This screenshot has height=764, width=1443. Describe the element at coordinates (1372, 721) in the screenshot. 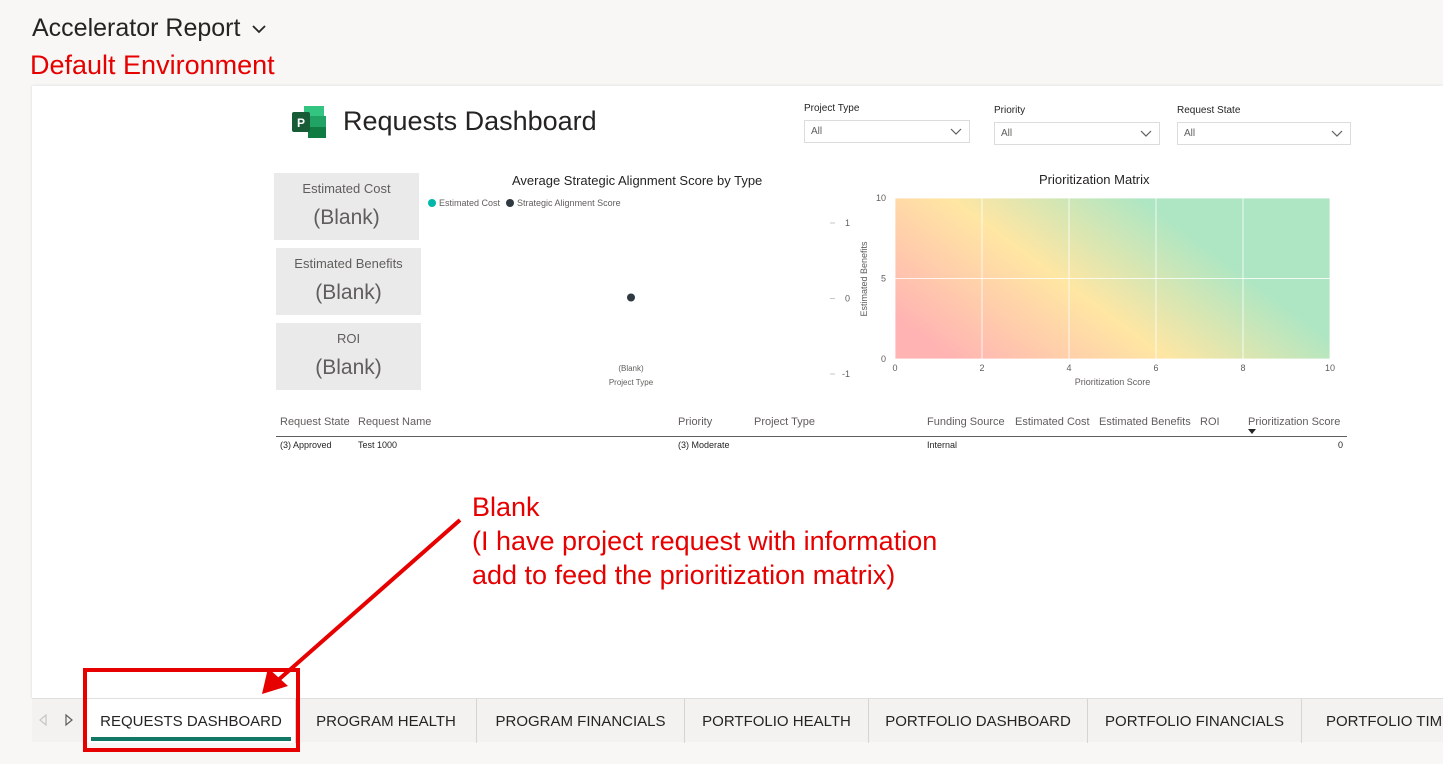

I see `tab-portfolio-timeline: PORTFOLIO TIMELINE` at that location.